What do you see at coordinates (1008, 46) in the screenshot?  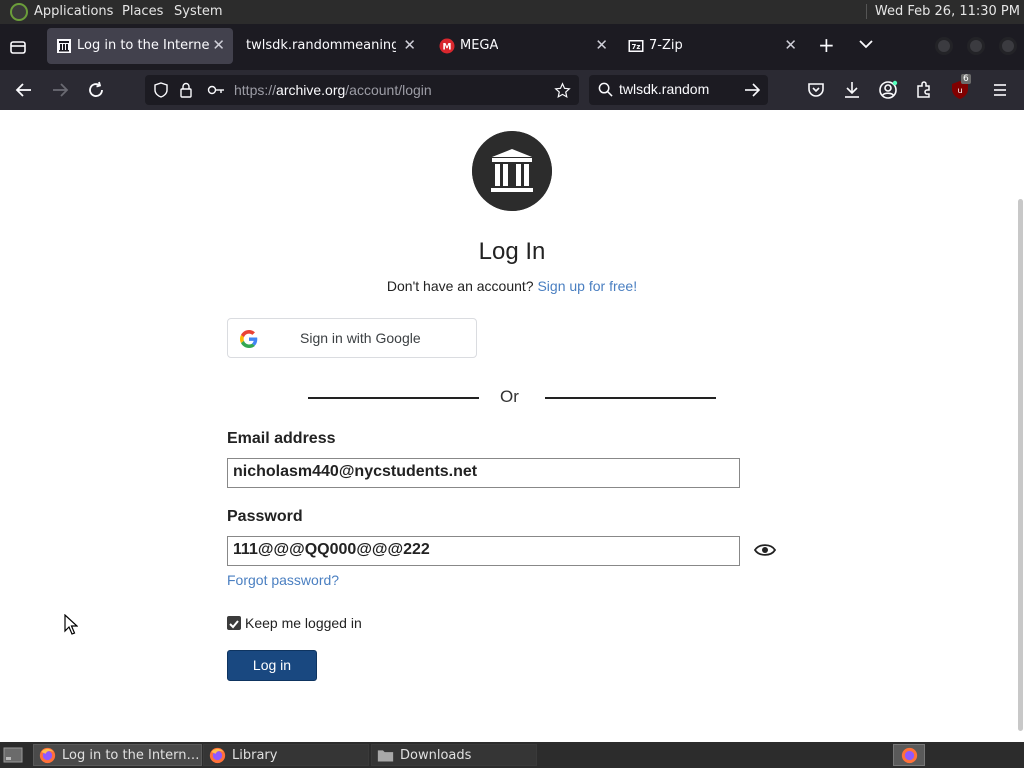 I see `close-window-button` at bounding box center [1008, 46].